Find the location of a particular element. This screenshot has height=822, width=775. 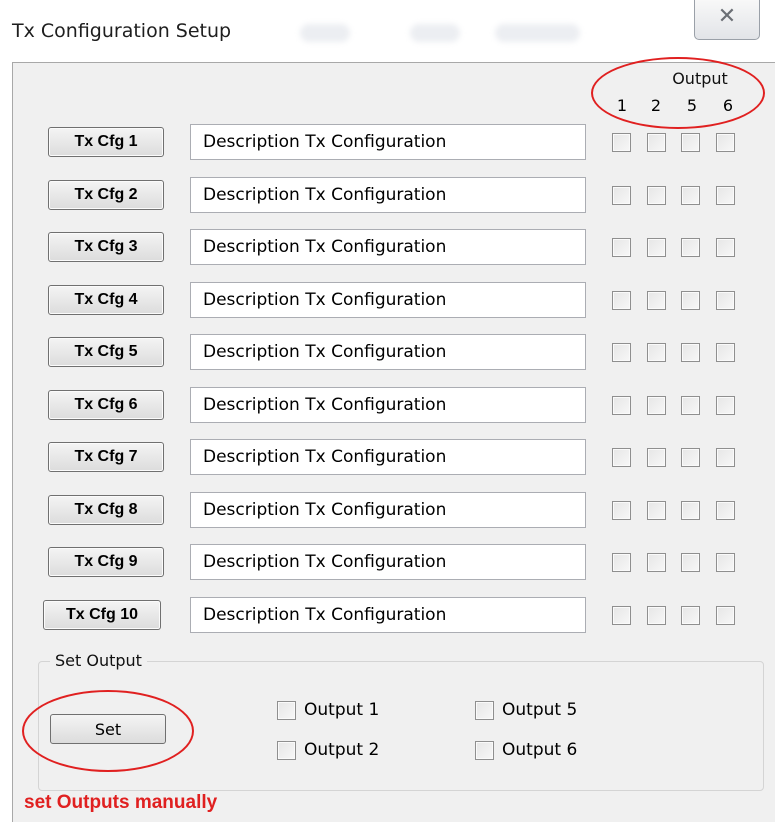

output-5-checkbox is located at coordinates (484, 710).